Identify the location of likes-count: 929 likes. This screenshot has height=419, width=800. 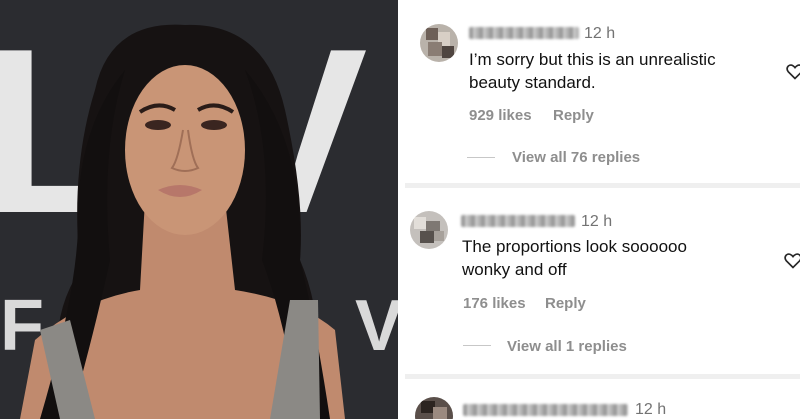
(500, 115).